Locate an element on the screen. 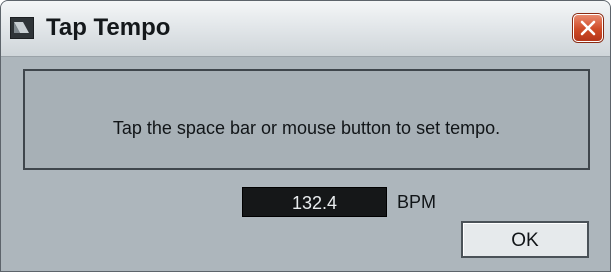  ok-button-label: OK is located at coordinates (525, 240).